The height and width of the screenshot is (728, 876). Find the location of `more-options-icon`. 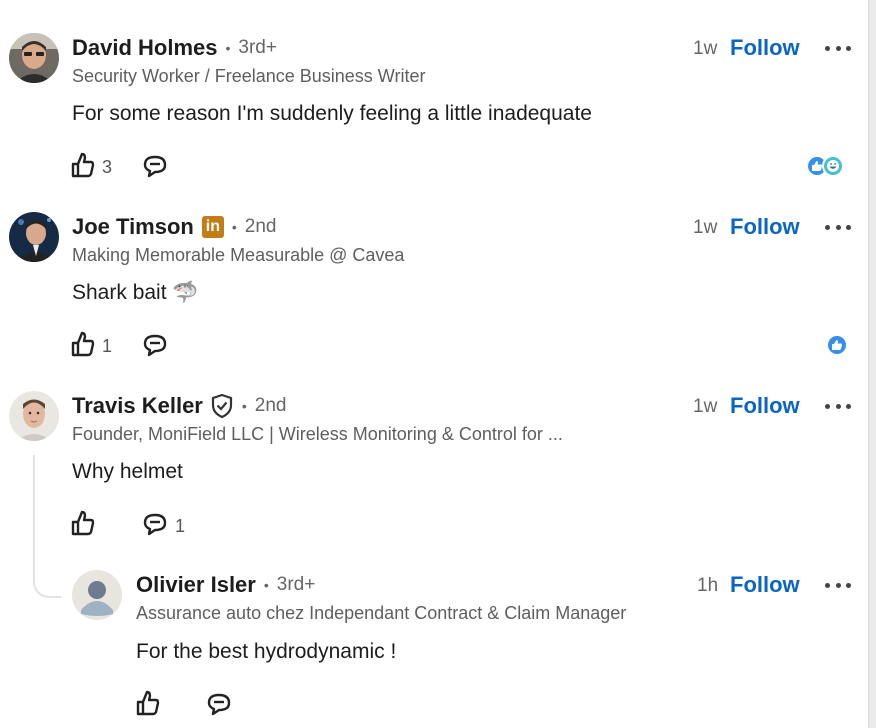

more-options-icon is located at coordinates (838, 585).